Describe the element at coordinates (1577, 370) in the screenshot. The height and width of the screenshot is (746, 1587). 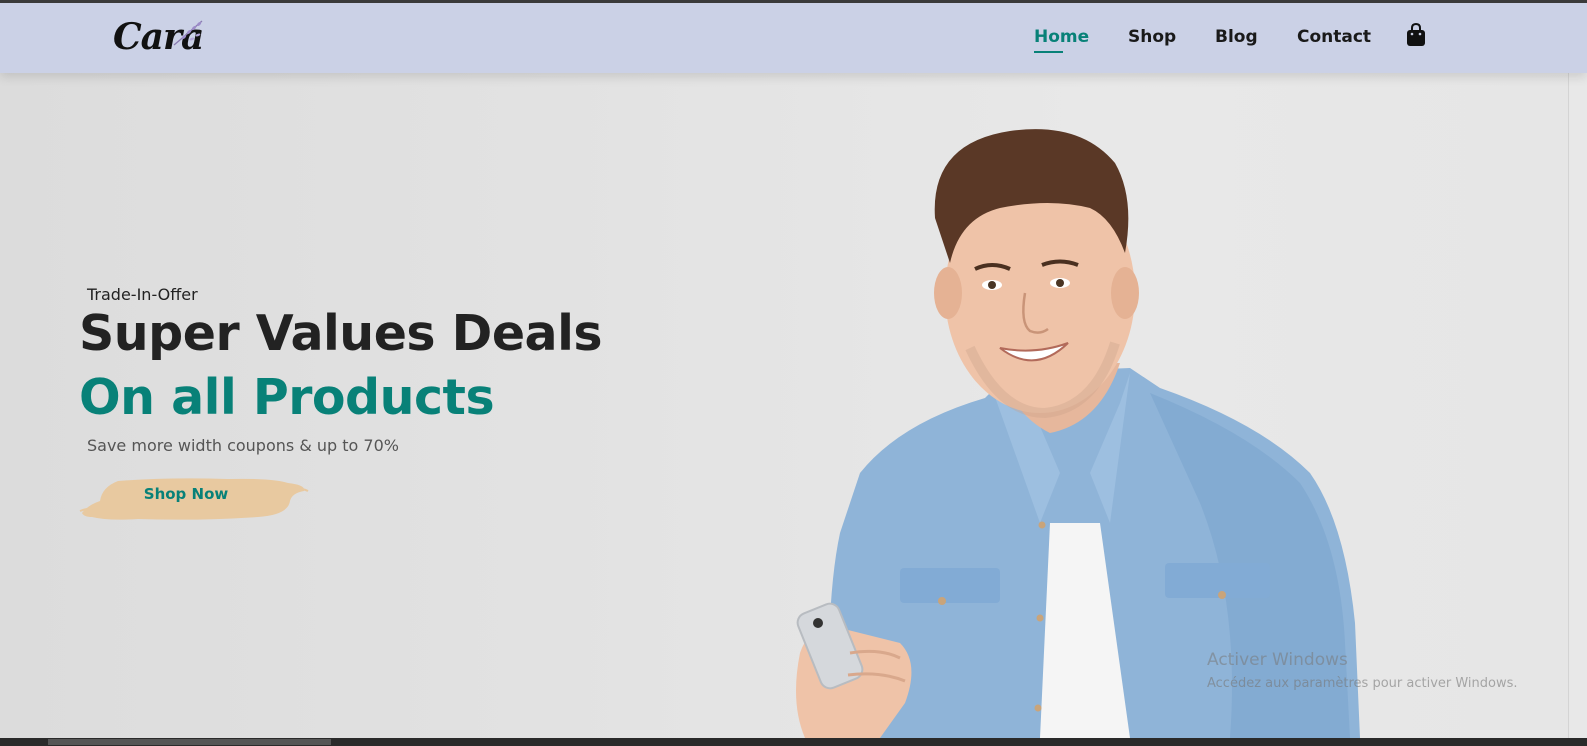
I see `scrollbar-track` at that location.